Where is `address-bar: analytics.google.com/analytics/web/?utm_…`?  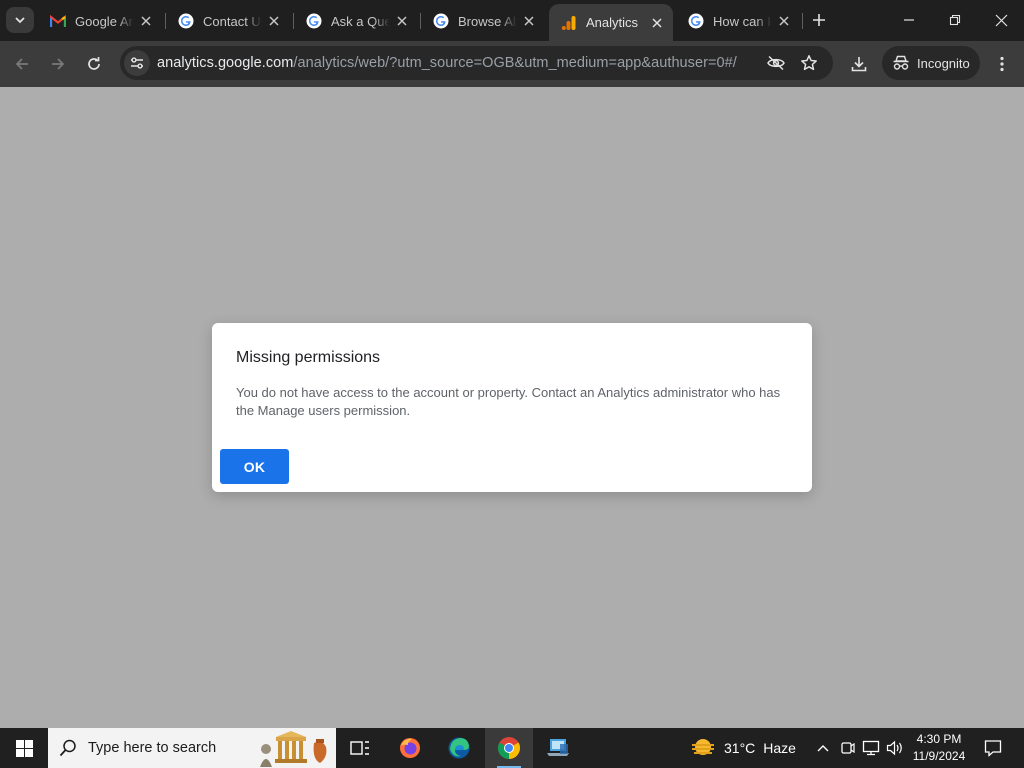
address-bar: analytics.google.com/analytics/web/?utm_… is located at coordinates (476, 63).